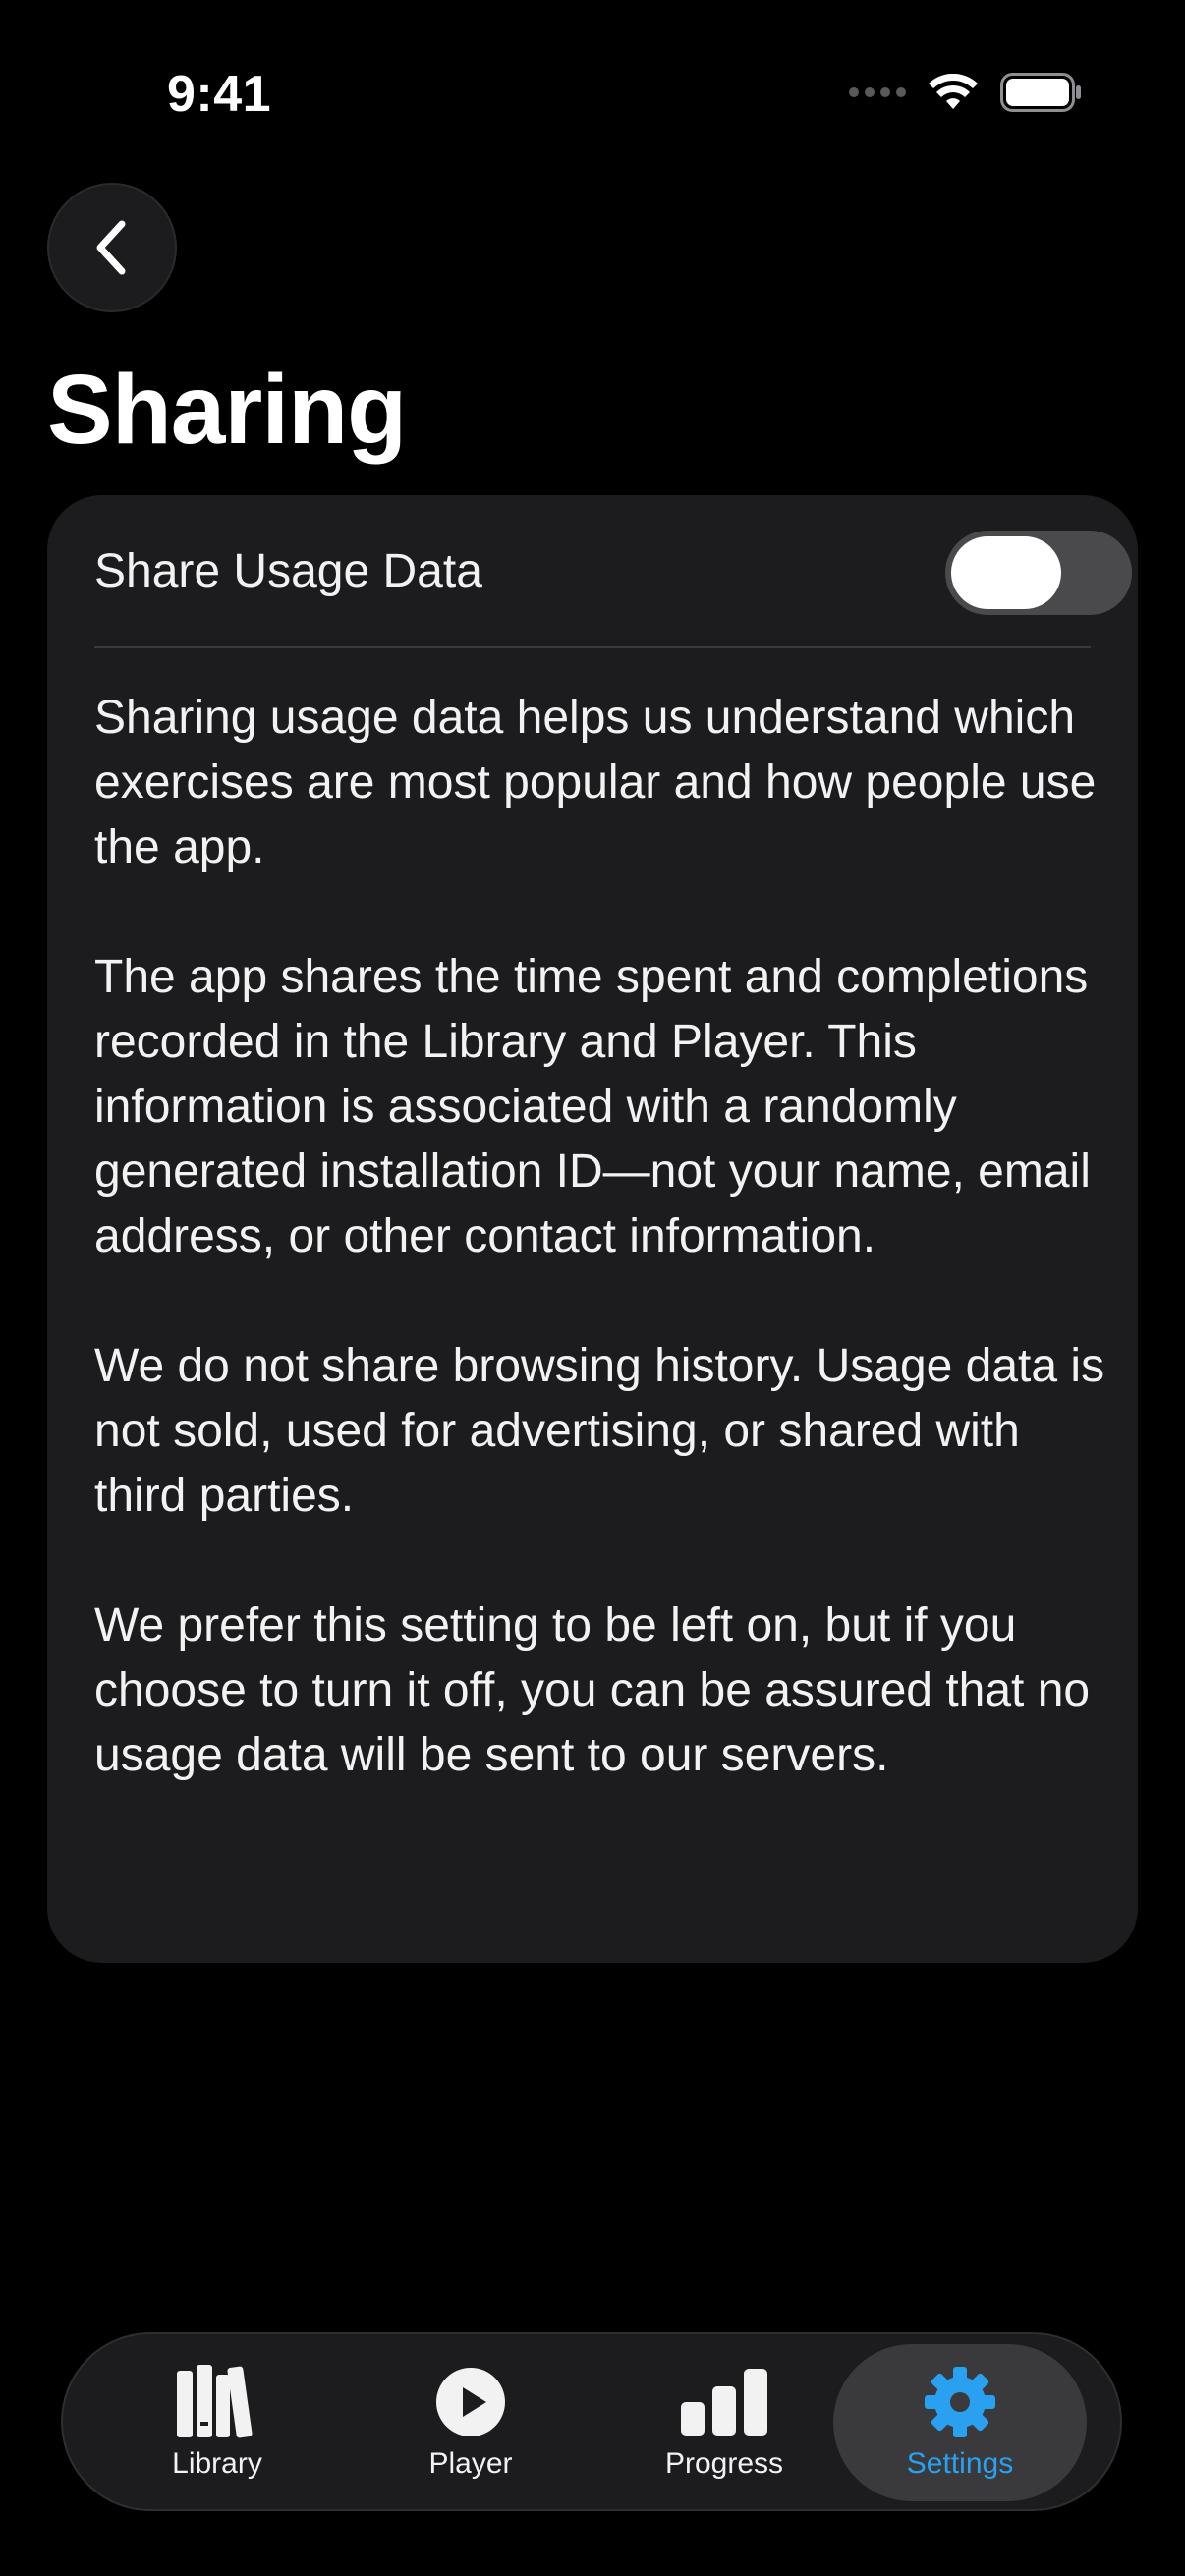  Describe the element at coordinates (471, 2402) in the screenshot. I see `play-circle-icon` at that location.